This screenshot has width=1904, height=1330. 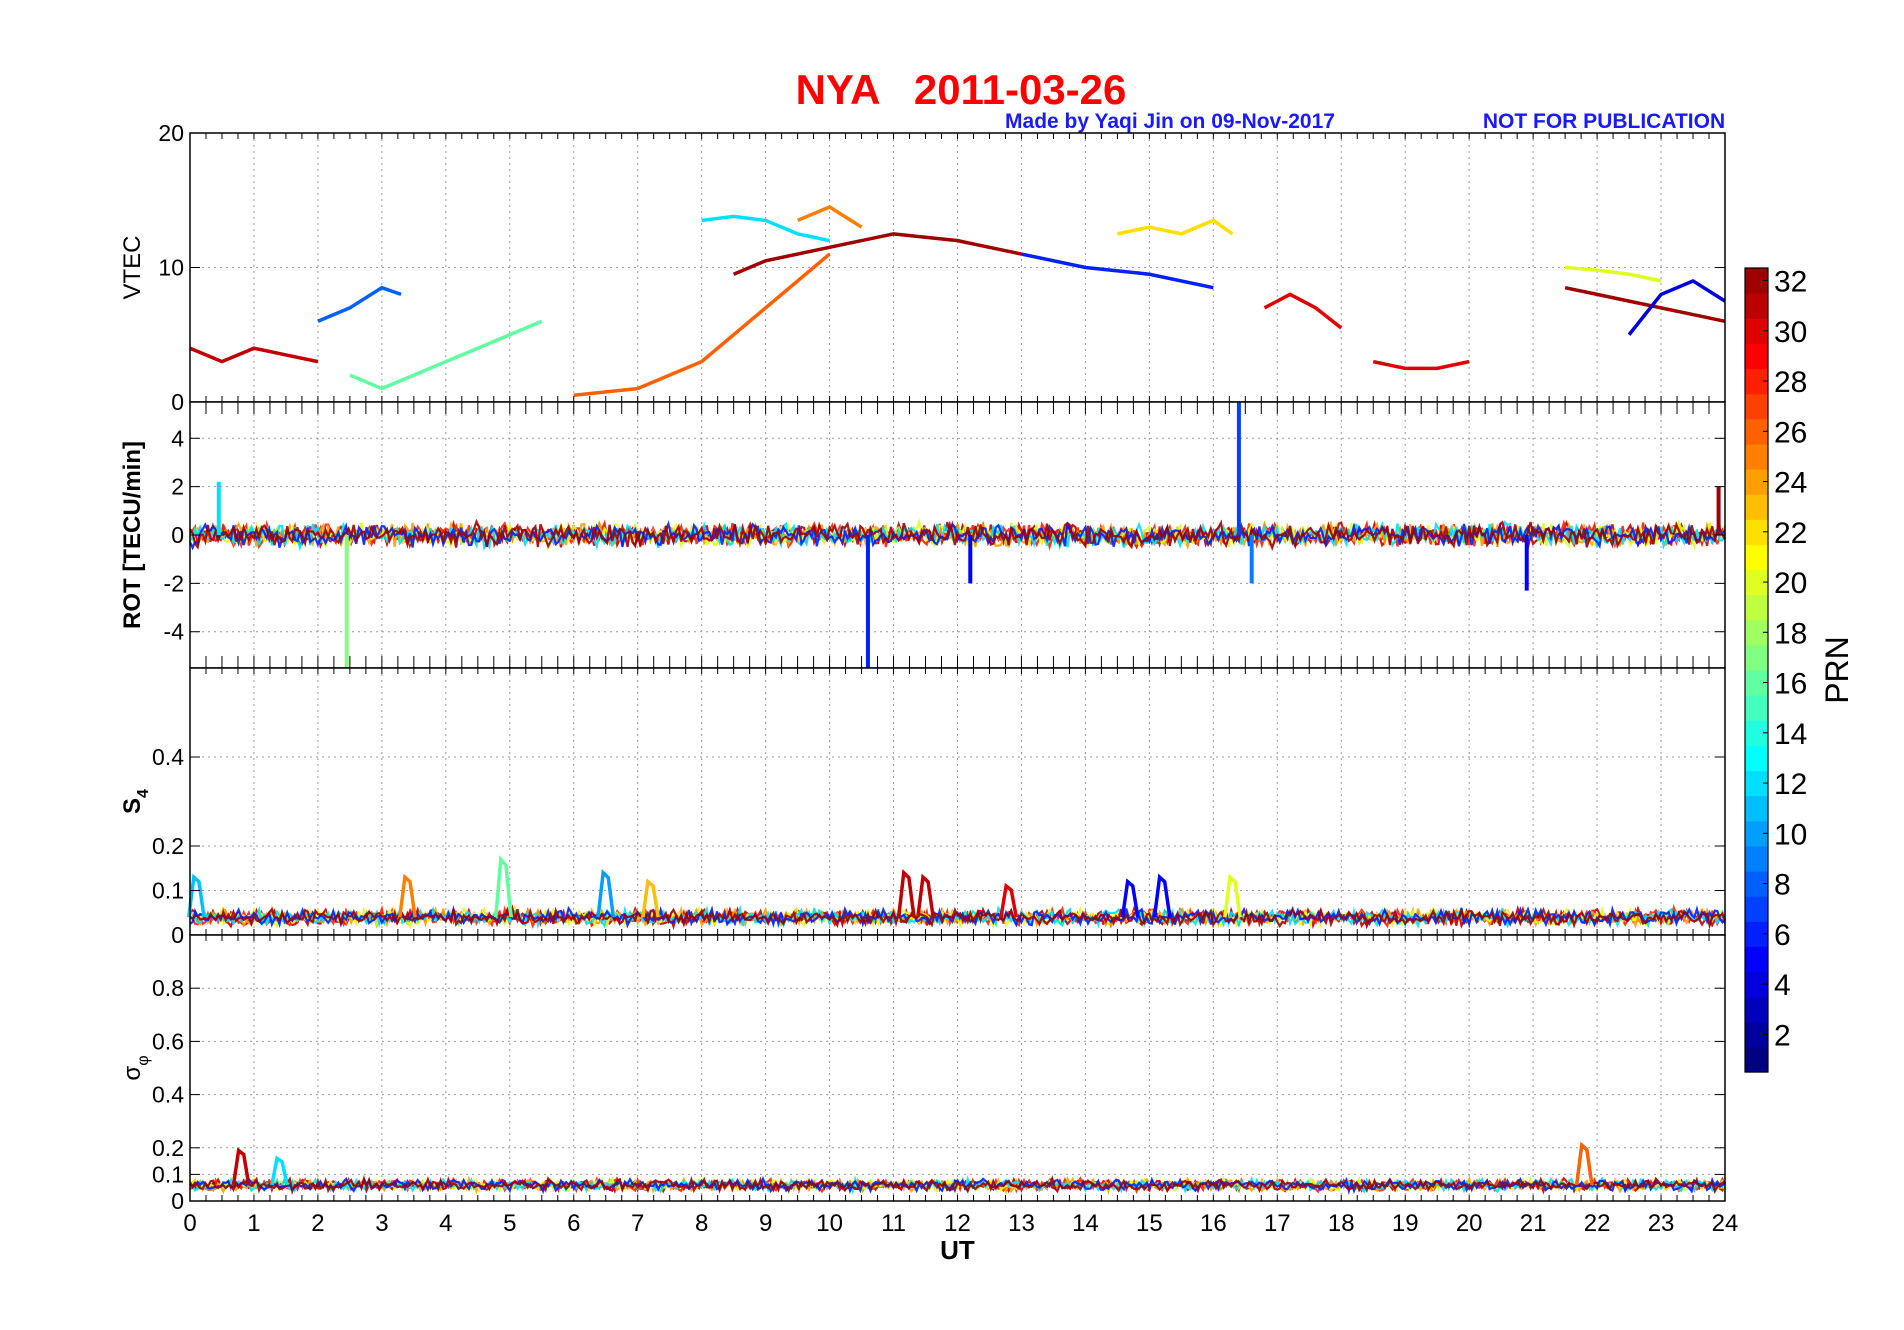 What do you see at coordinates (1790, 332) in the screenshot?
I see `colorbar-tick-label: 30` at bounding box center [1790, 332].